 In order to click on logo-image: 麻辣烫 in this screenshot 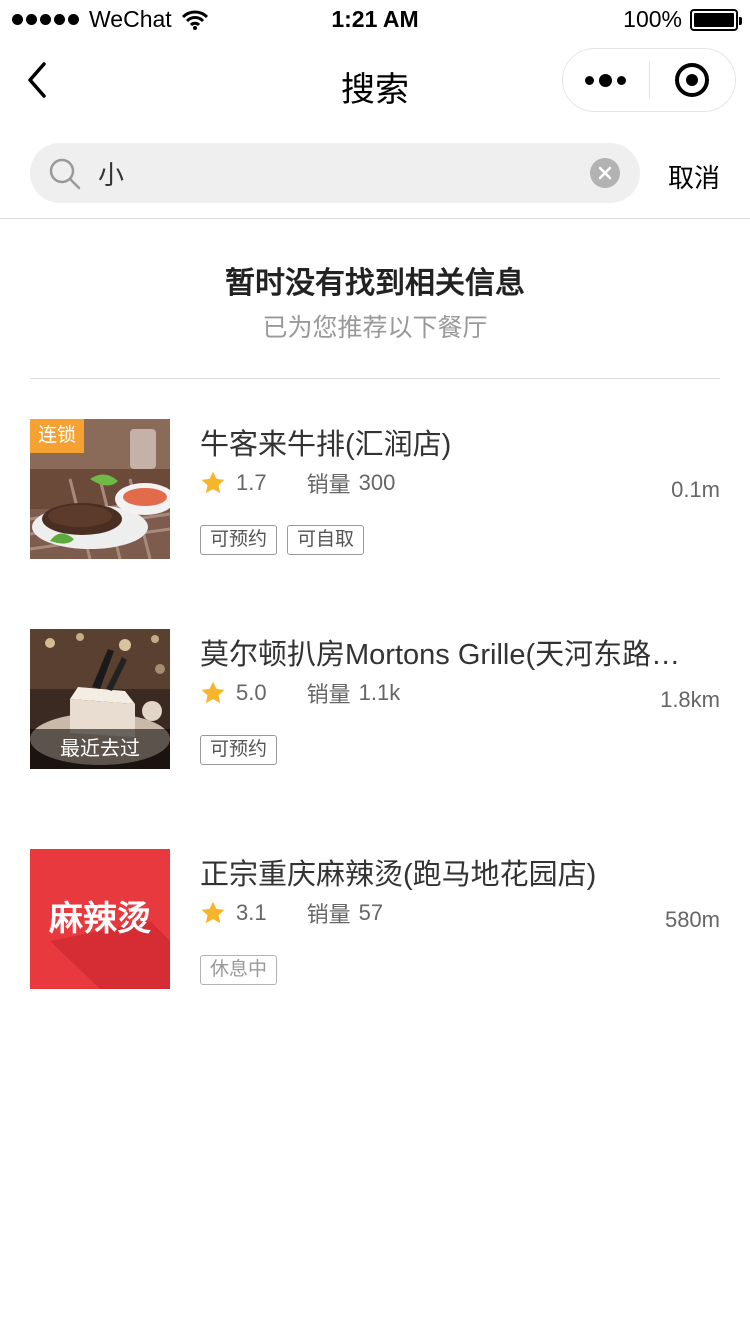, I will do `click(100, 919)`.